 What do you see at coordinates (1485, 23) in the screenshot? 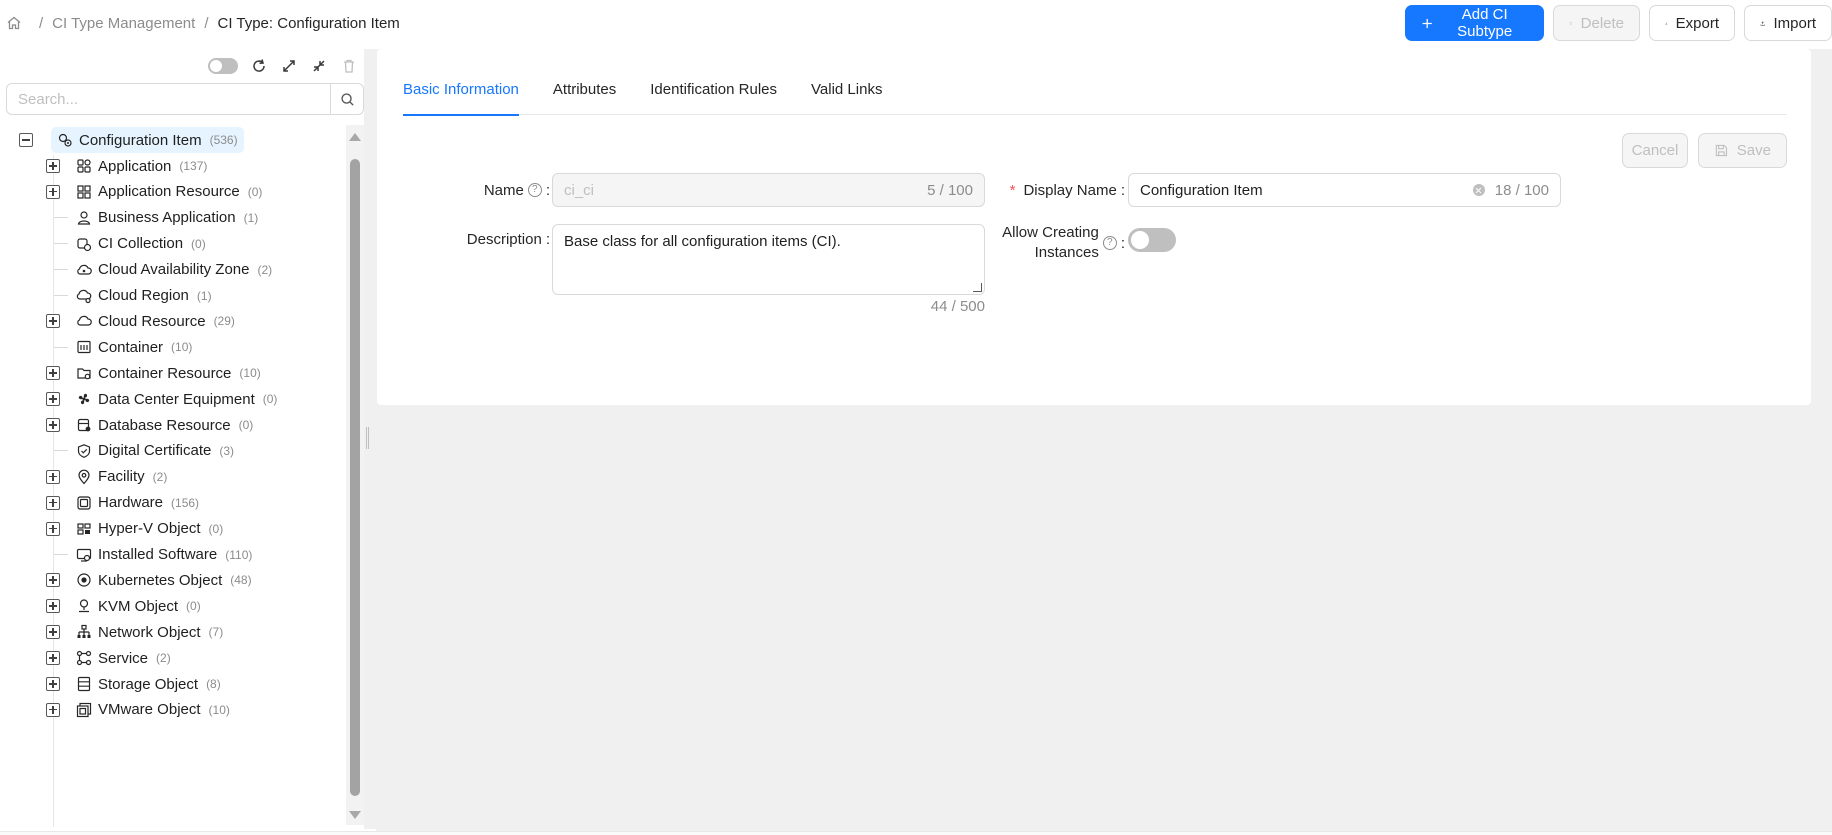
I see `add-ci-subtype-label: Add CI Subtype` at bounding box center [1485, 23].